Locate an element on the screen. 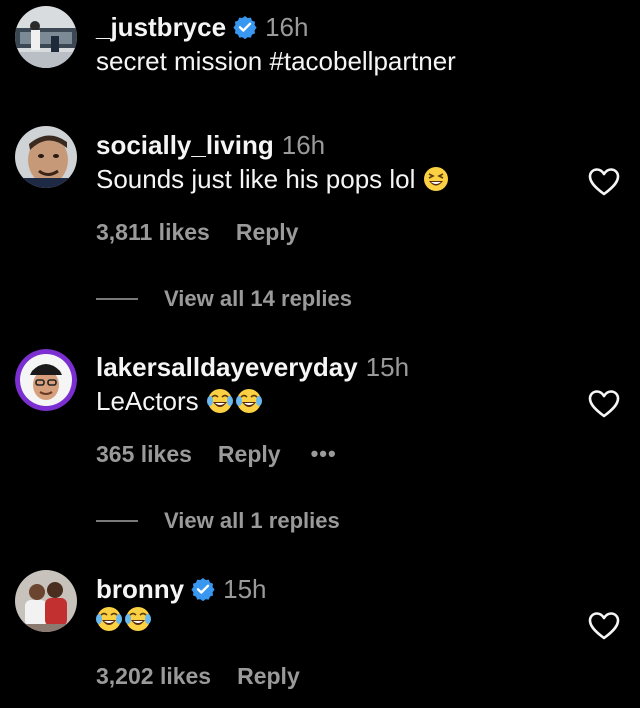 This screenshot has height=708, width=640. likes-count: 3,811 likes is located at coordinates (153, 232).